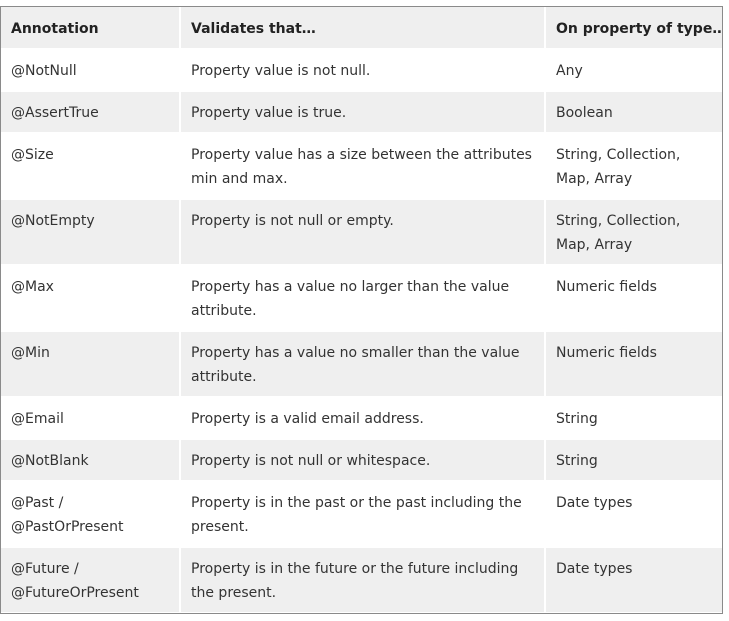 The height and width of the screenshot is (621, 729). I want to click on cell-annotation: @Size, so click(91, 167).